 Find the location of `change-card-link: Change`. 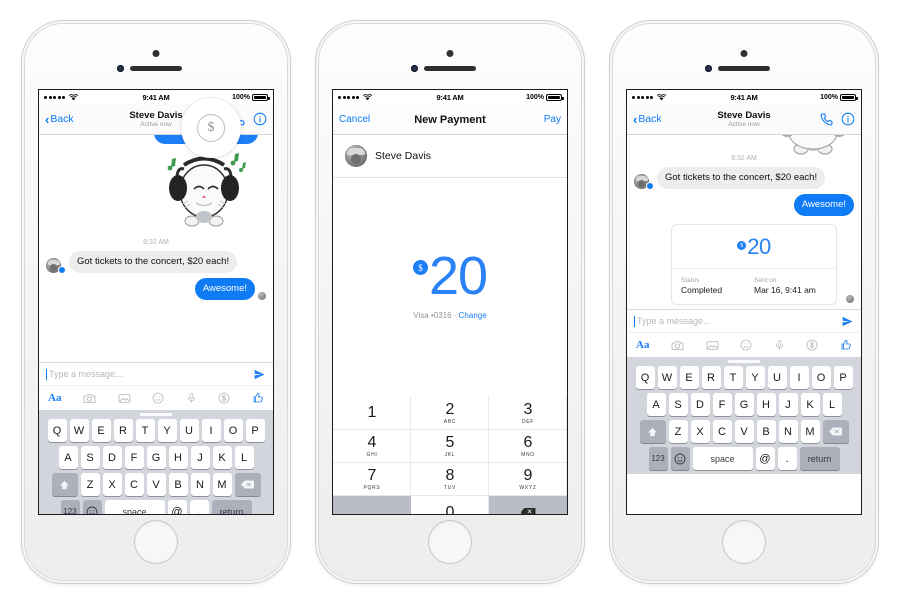

change-card-link: Change is located at coordinates (473, 315).